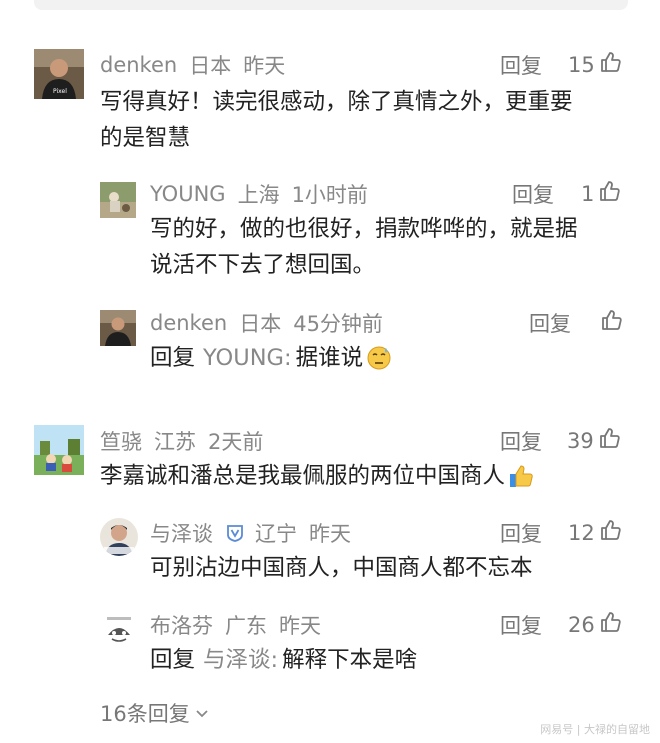 The width and height of the screenshot is (660, 743). Describe the element at coordinates (121, 441) in the screenshot. I see `username: 笪骁` at that location.